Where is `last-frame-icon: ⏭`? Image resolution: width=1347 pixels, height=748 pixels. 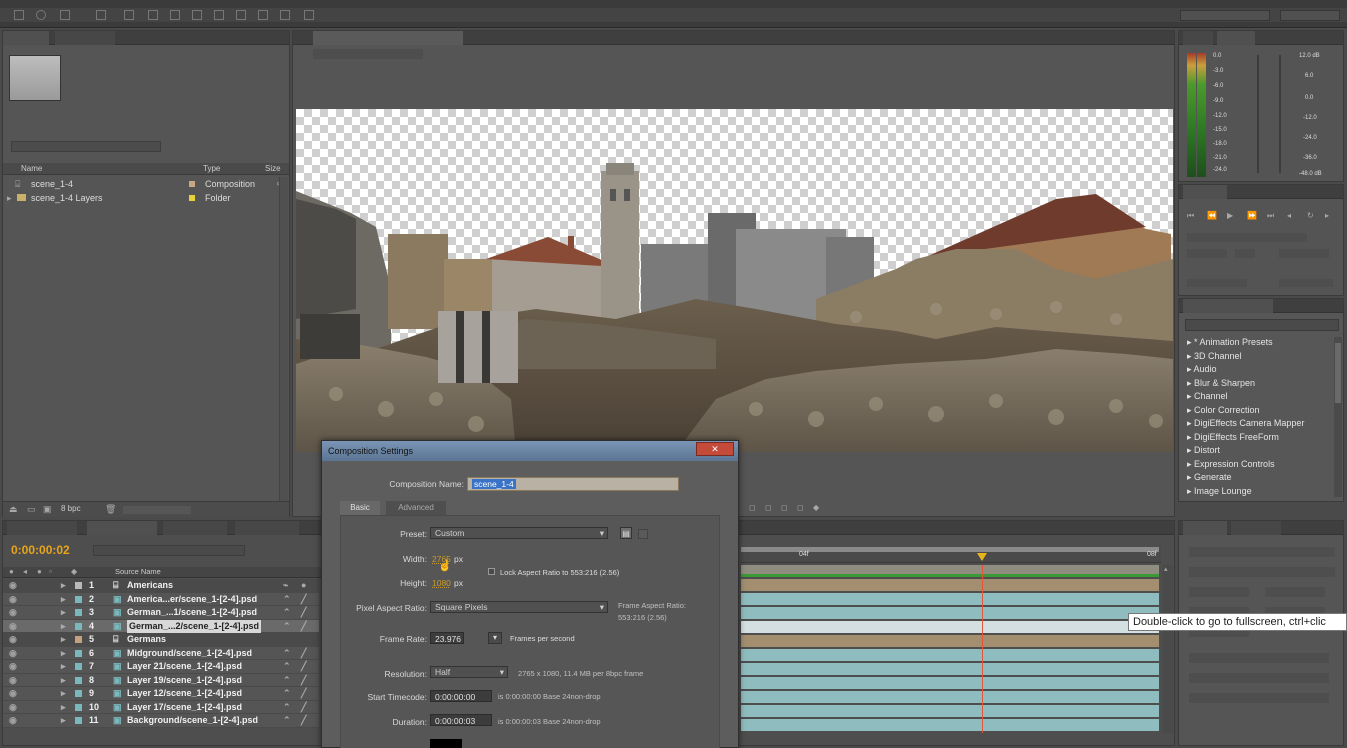
last-frame-icon: ⏭ is located at coordinates (1270, 216).